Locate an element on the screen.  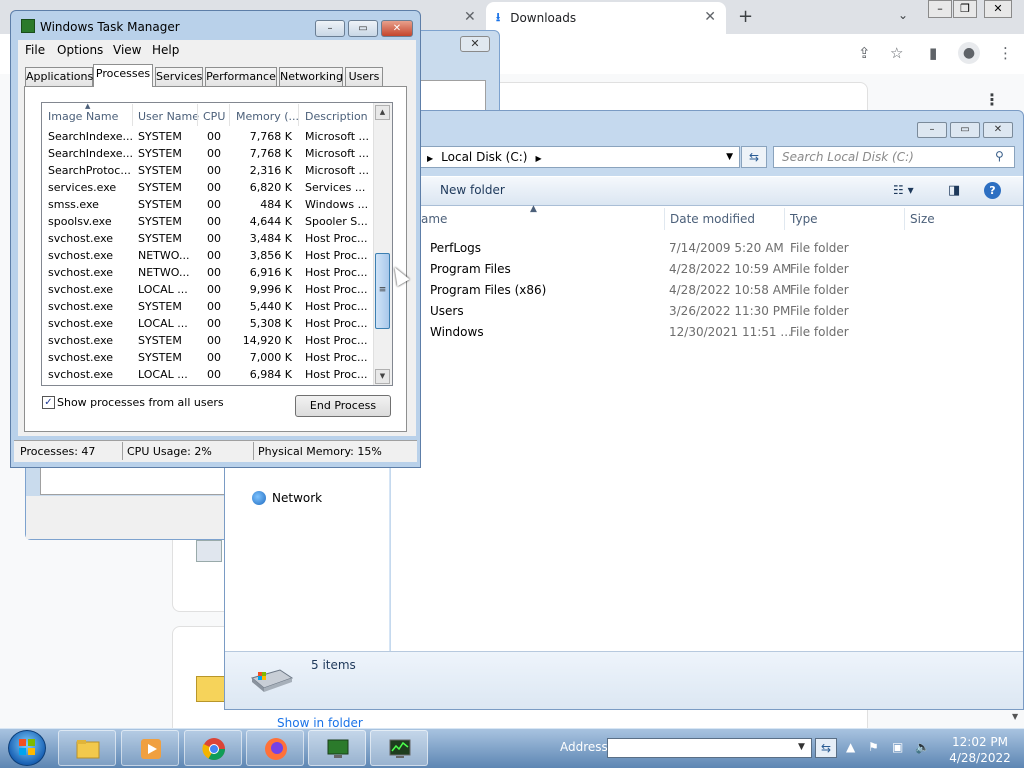
scrollbar-thumb: ≡ is located at coordinates (382, 291).